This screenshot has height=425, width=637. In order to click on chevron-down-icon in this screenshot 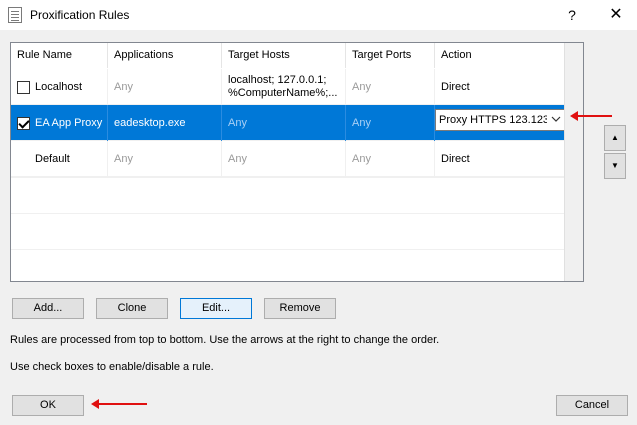, I will do `click(556, 120)`.